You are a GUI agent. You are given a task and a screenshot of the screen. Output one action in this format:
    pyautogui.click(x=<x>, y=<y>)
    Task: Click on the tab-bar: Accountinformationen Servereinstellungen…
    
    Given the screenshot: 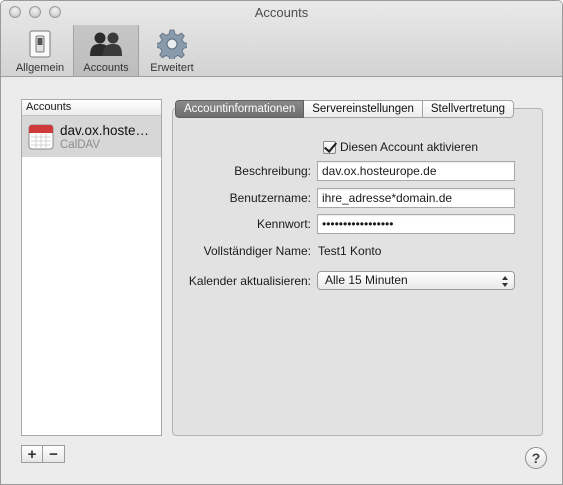 What is the action you would take?
    pyautogui.click(x=345, y=109)
    